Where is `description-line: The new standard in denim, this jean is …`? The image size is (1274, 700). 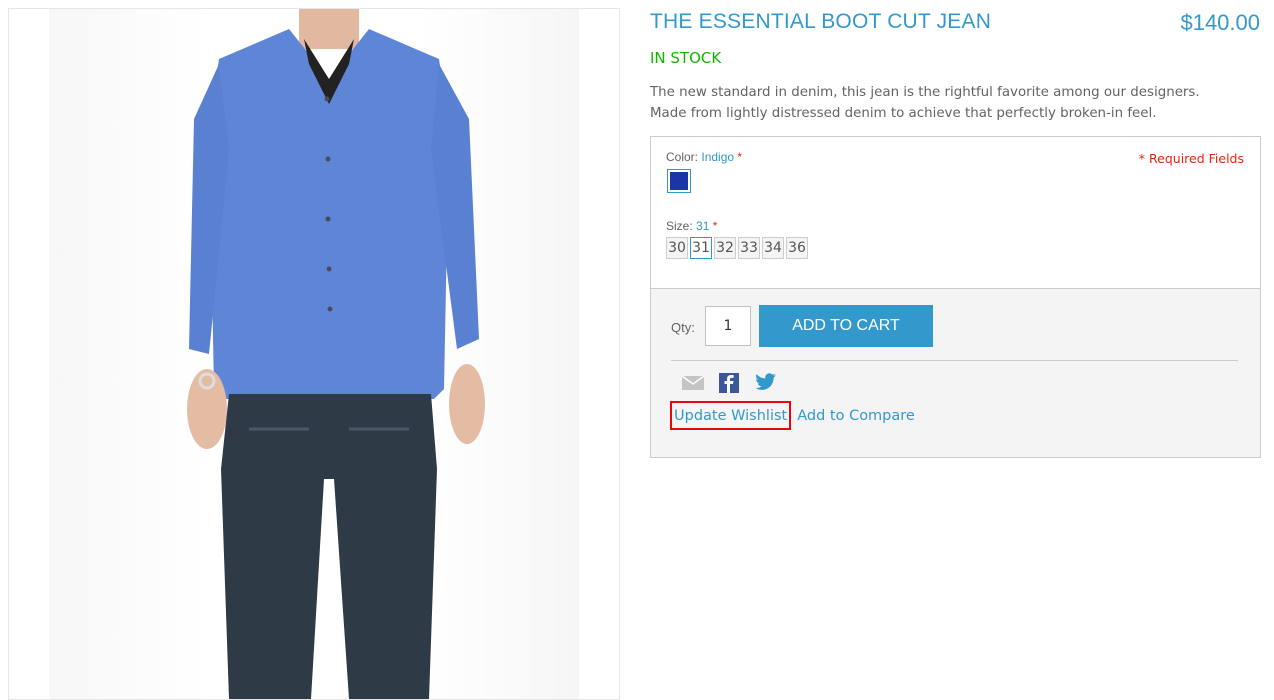 description-line: The new standard in denim, this jean is … is located at coordinates (925, 92).